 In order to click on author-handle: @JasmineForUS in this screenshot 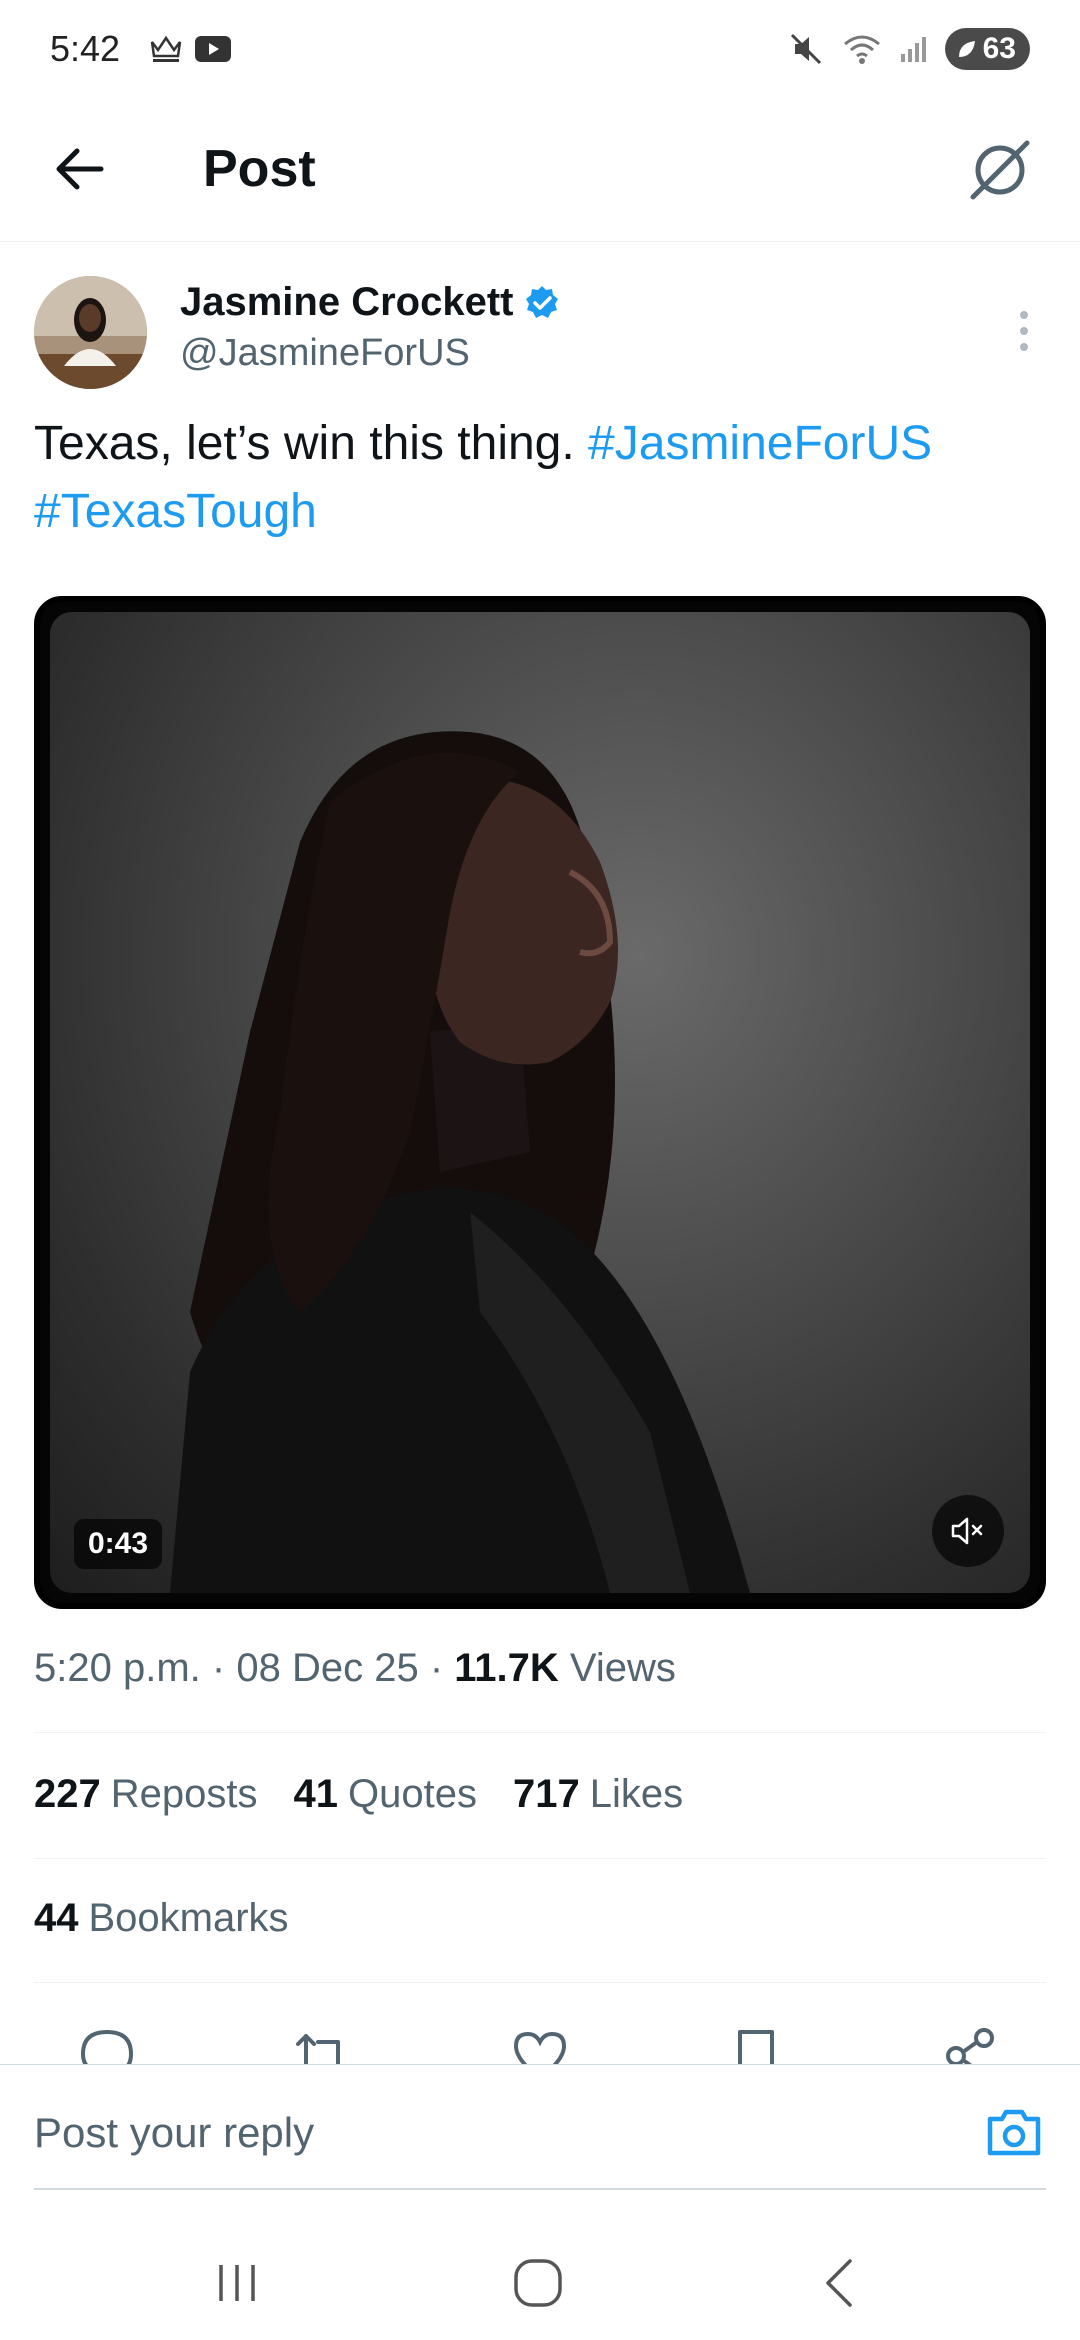, I will do `click(325, 353)`.